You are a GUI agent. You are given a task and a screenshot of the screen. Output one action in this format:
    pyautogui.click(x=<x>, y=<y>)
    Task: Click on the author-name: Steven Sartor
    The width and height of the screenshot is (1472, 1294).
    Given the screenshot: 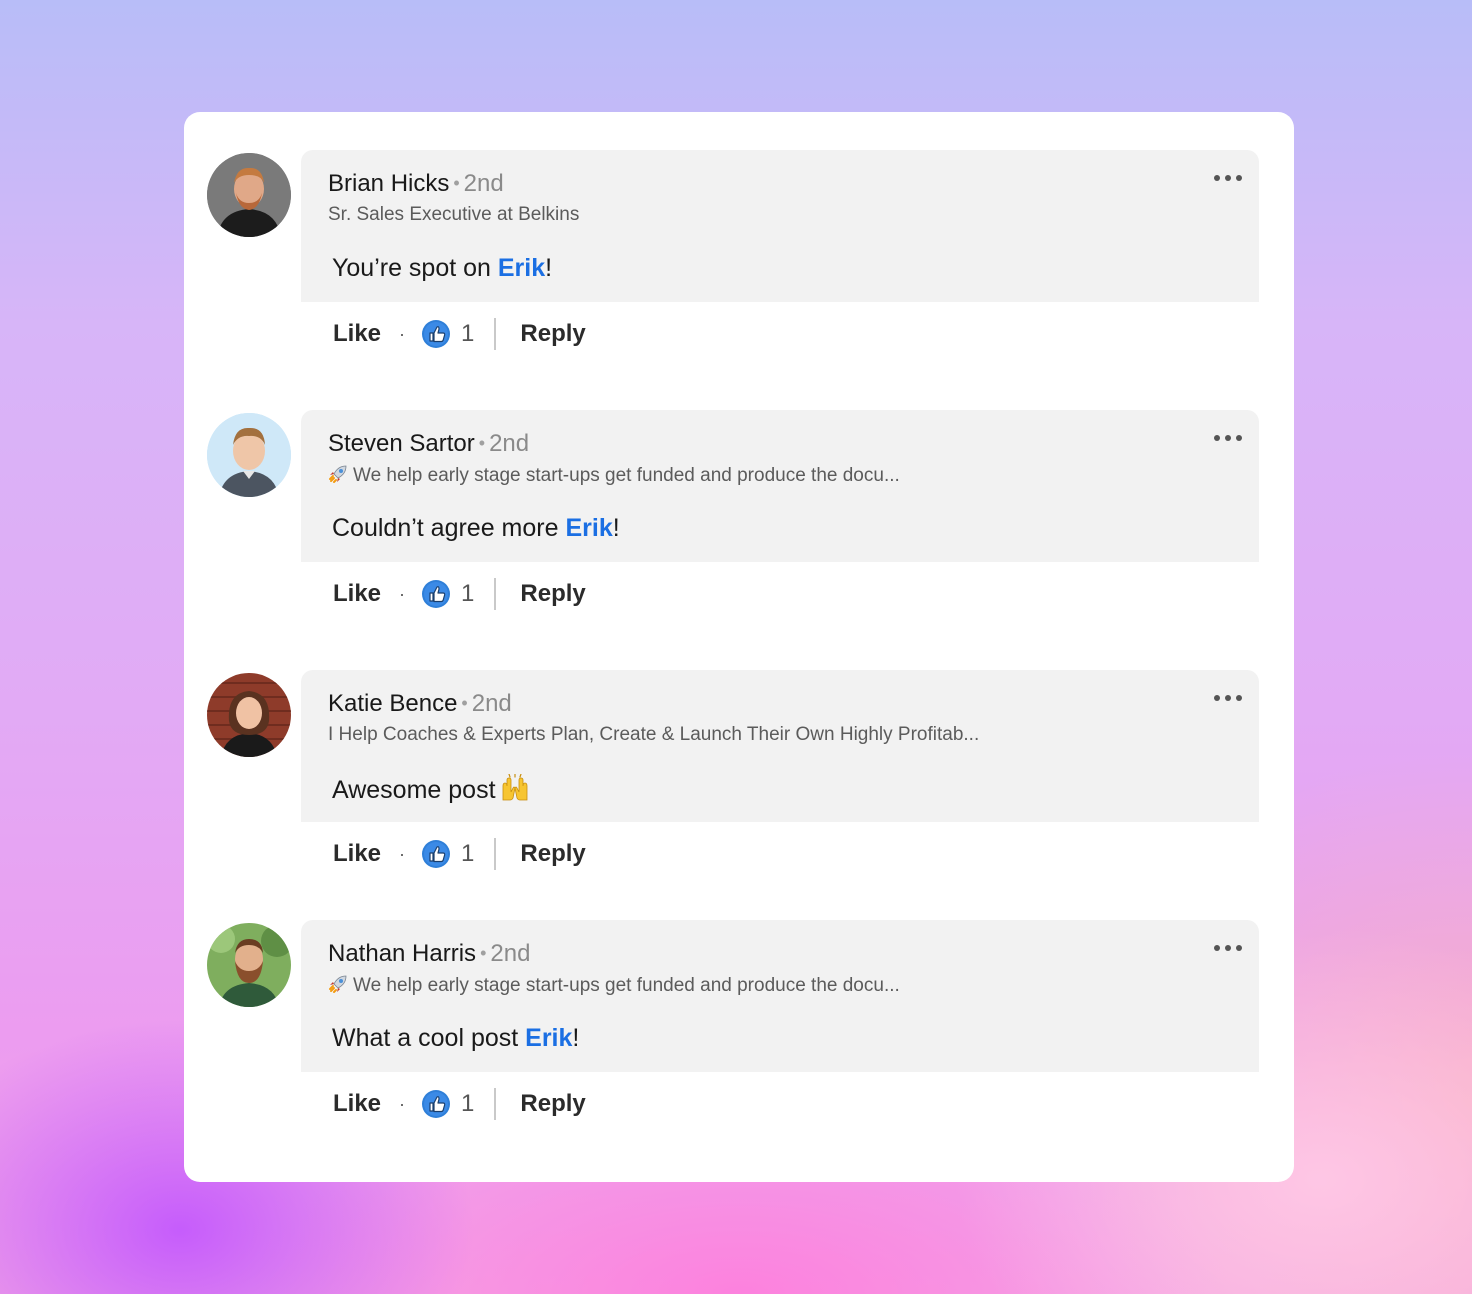 What is the action you would take?
    pyautogui.click(x=401, y=443)
    